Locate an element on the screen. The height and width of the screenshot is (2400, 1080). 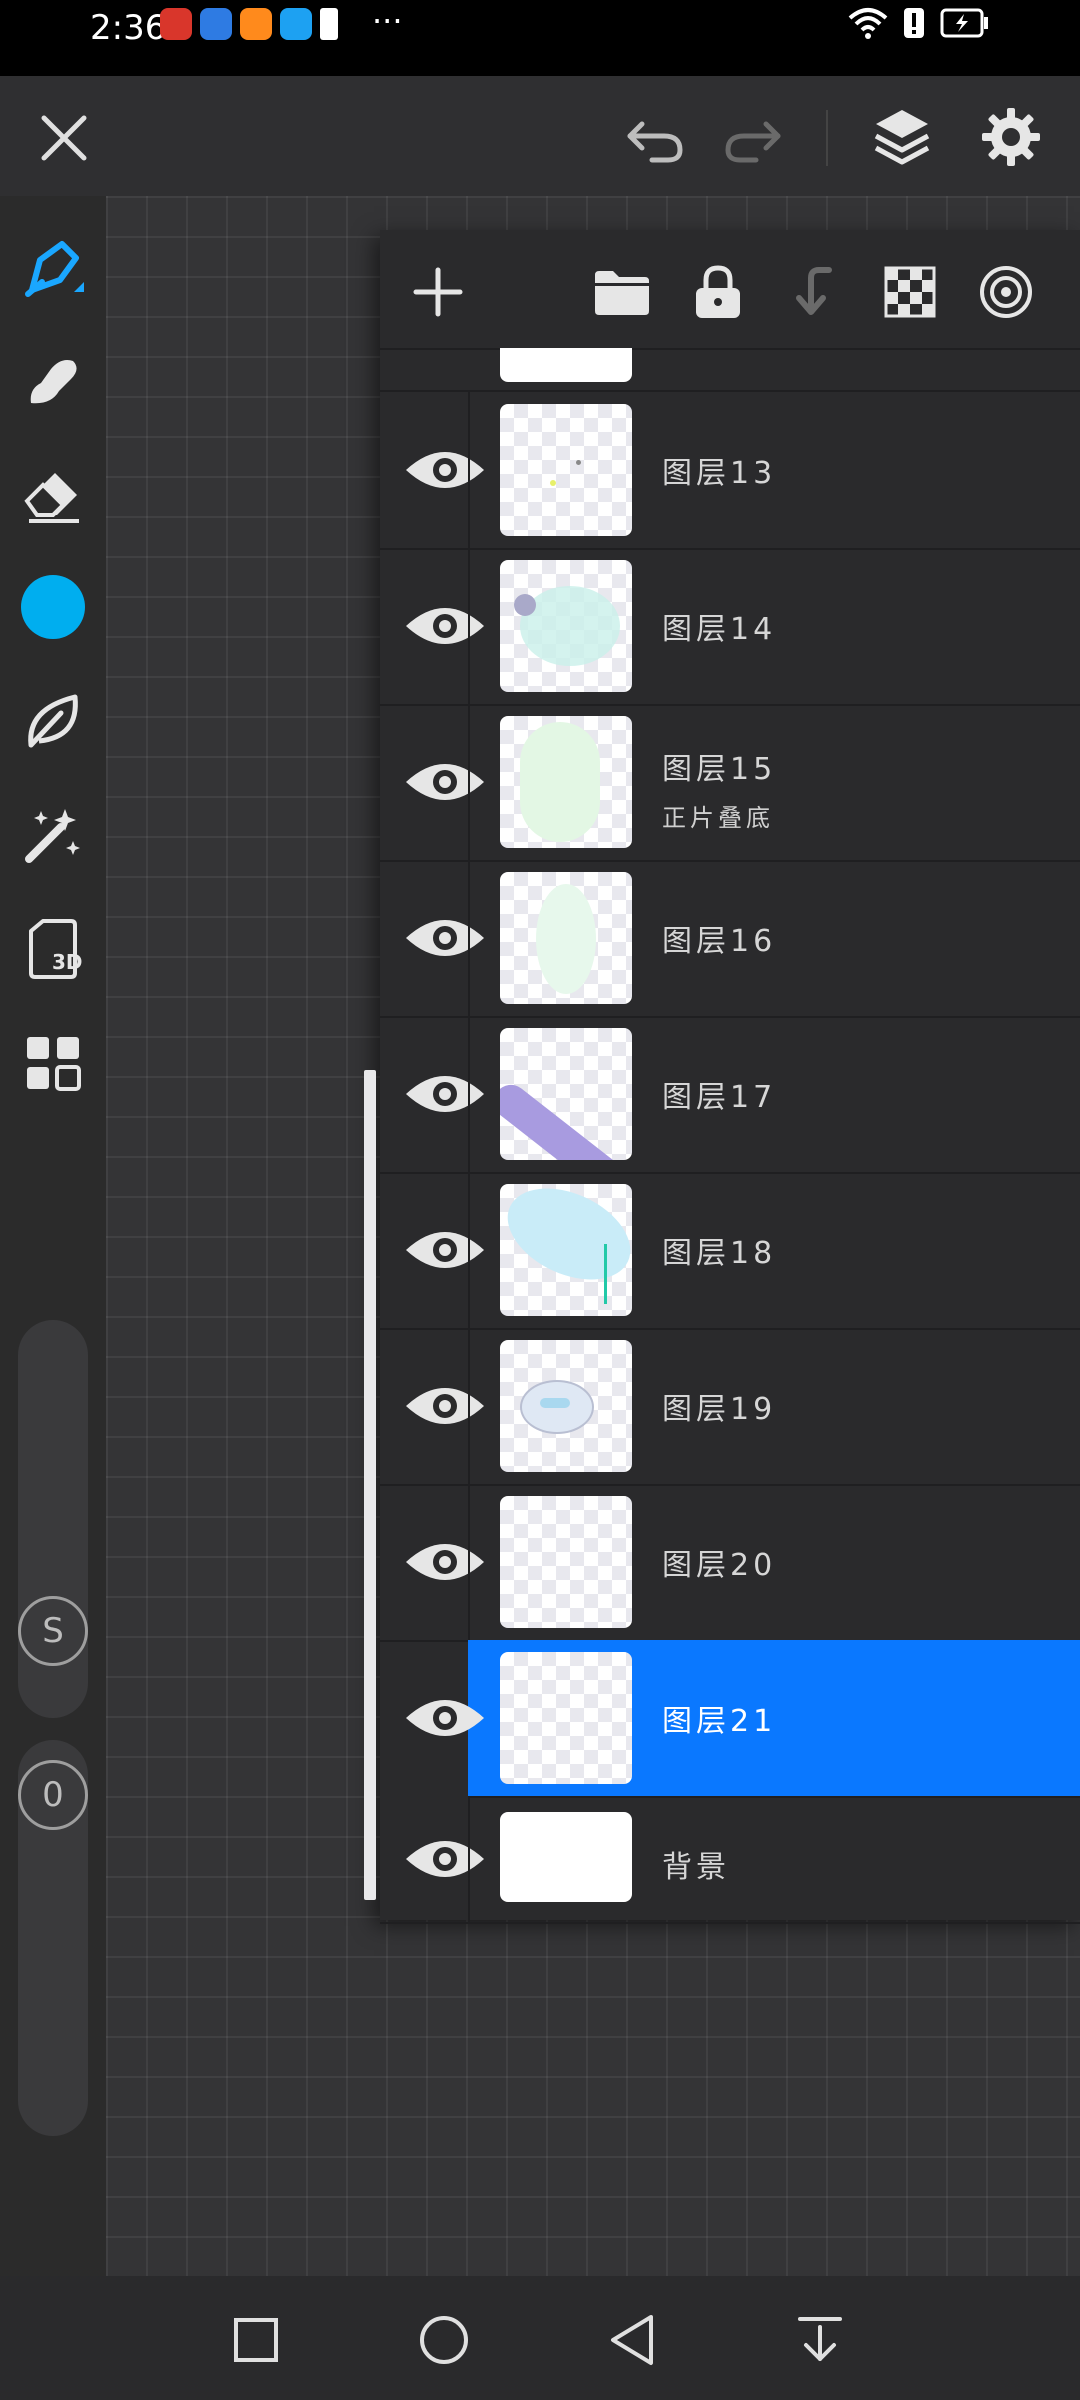
status-app-icons is located at coordinates (249, 24).